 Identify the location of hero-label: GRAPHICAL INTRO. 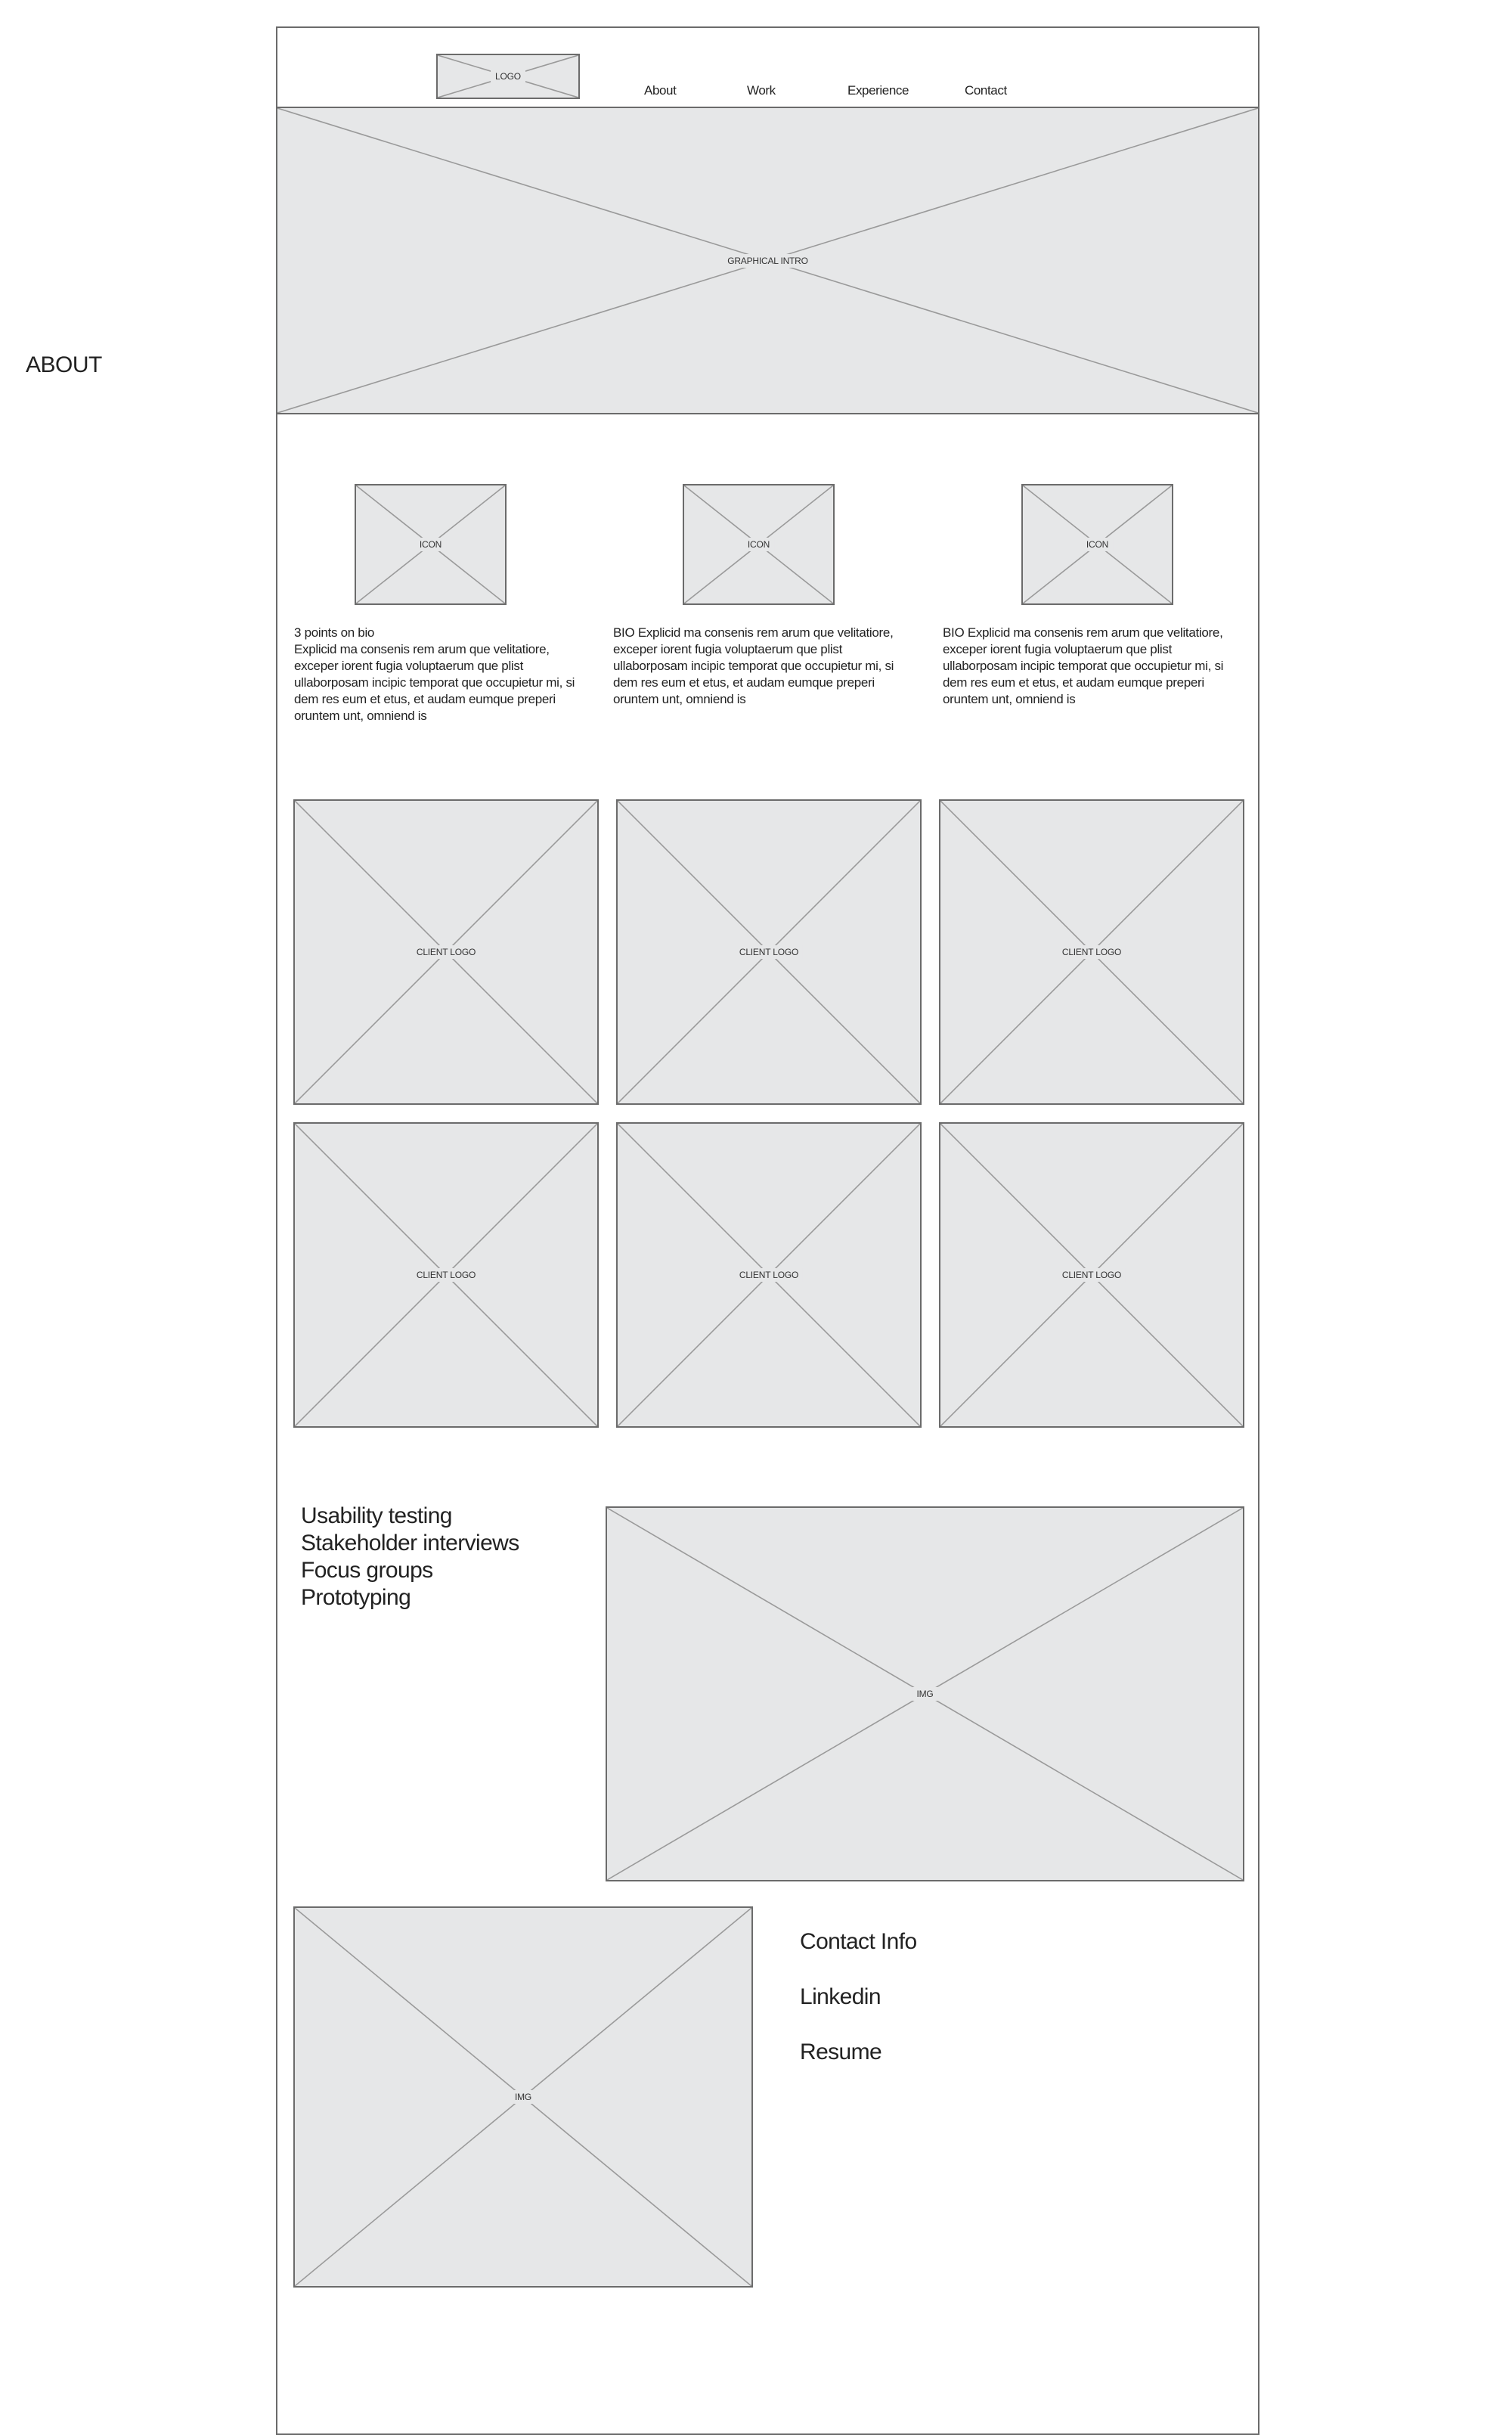
(768, 261).